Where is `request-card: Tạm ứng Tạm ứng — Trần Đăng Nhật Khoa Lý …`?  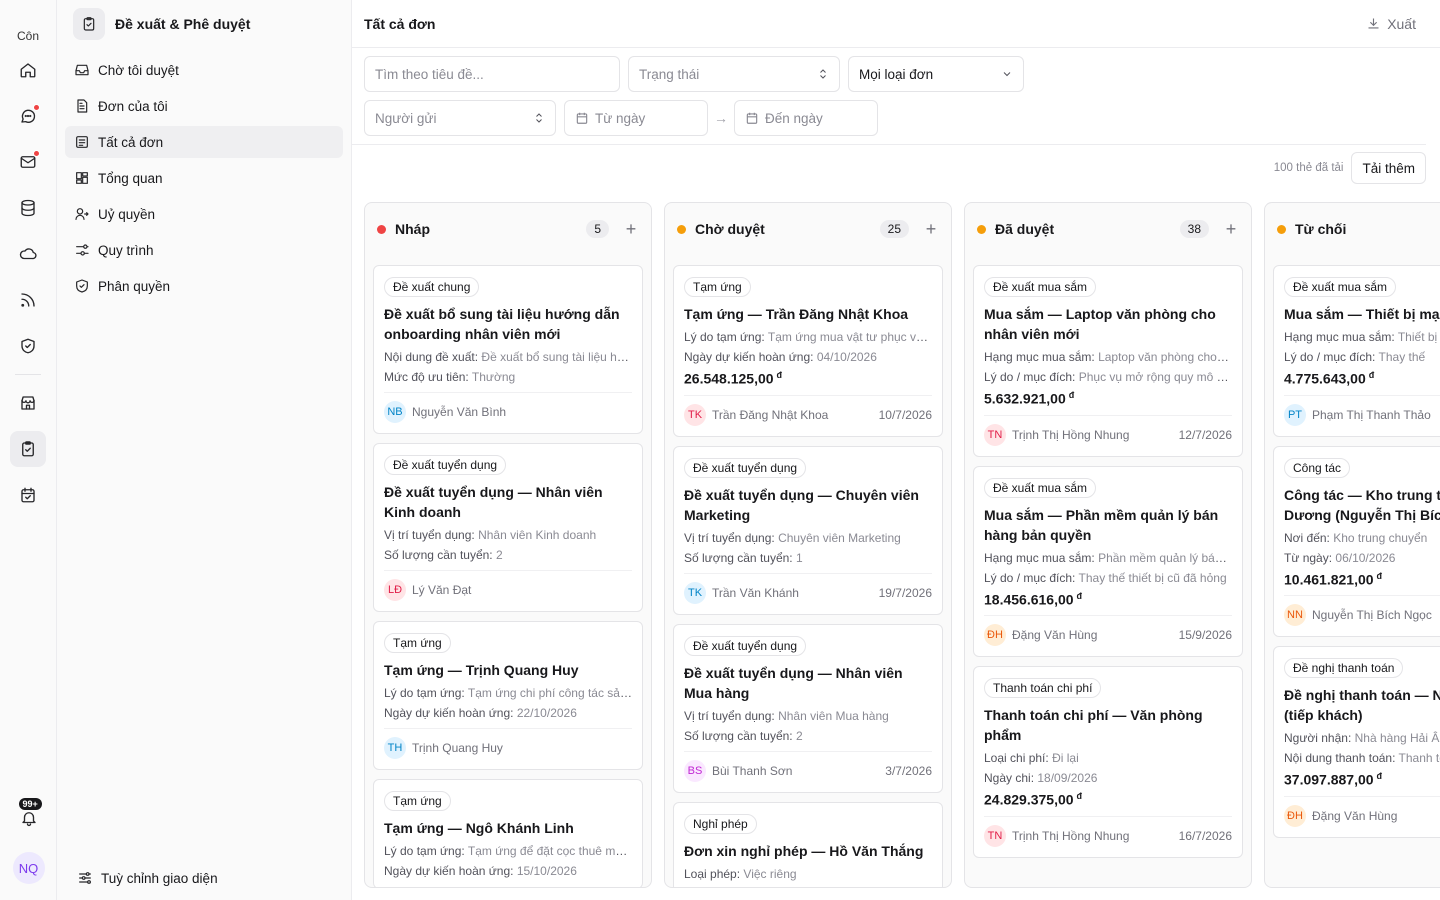
request-card: Tạm ứng Tạm ứng — Trần Đăng Nhật Khoa Lý … is located at coordinates (808, 351).